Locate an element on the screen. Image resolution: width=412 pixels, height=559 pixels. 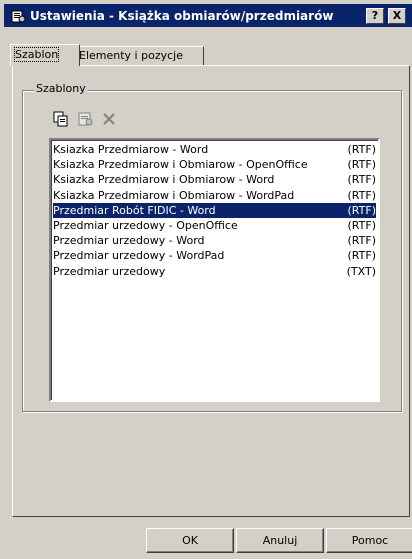
list-item: Ksiazka Przedmiarow - Word (RTF) is located at coordinates (214, 149).